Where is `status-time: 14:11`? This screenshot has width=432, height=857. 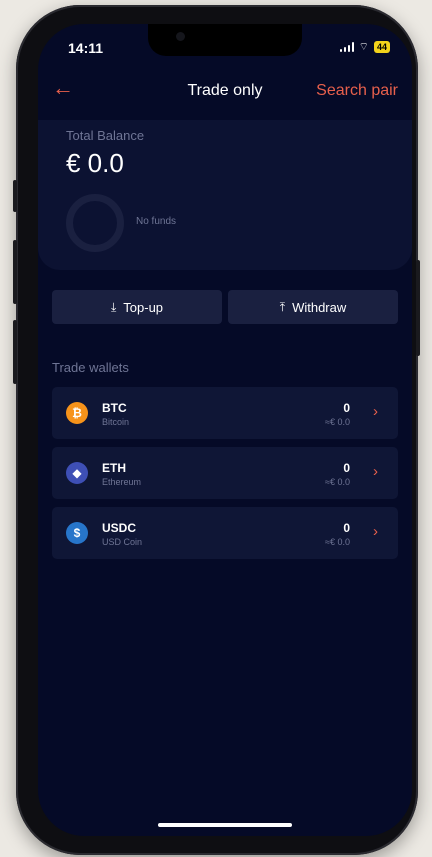 status-time: 14:11 is located at coordinates (86, 48).